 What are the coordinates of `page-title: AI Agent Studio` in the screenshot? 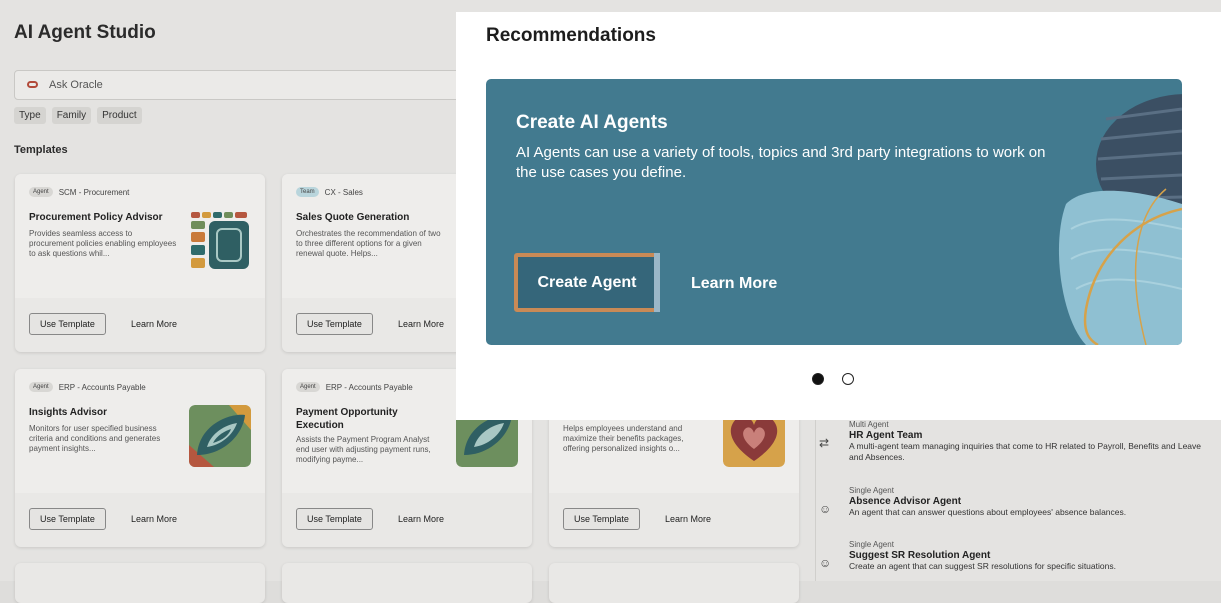 It's located at (85, 32).